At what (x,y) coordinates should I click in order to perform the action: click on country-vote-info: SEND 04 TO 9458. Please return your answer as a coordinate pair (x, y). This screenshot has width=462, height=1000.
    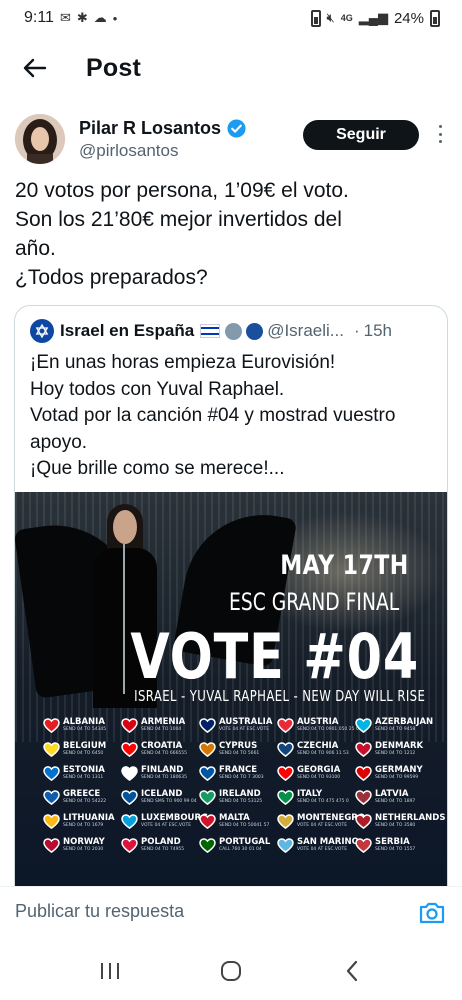
    Looking at the image, I should click on (395, 729).